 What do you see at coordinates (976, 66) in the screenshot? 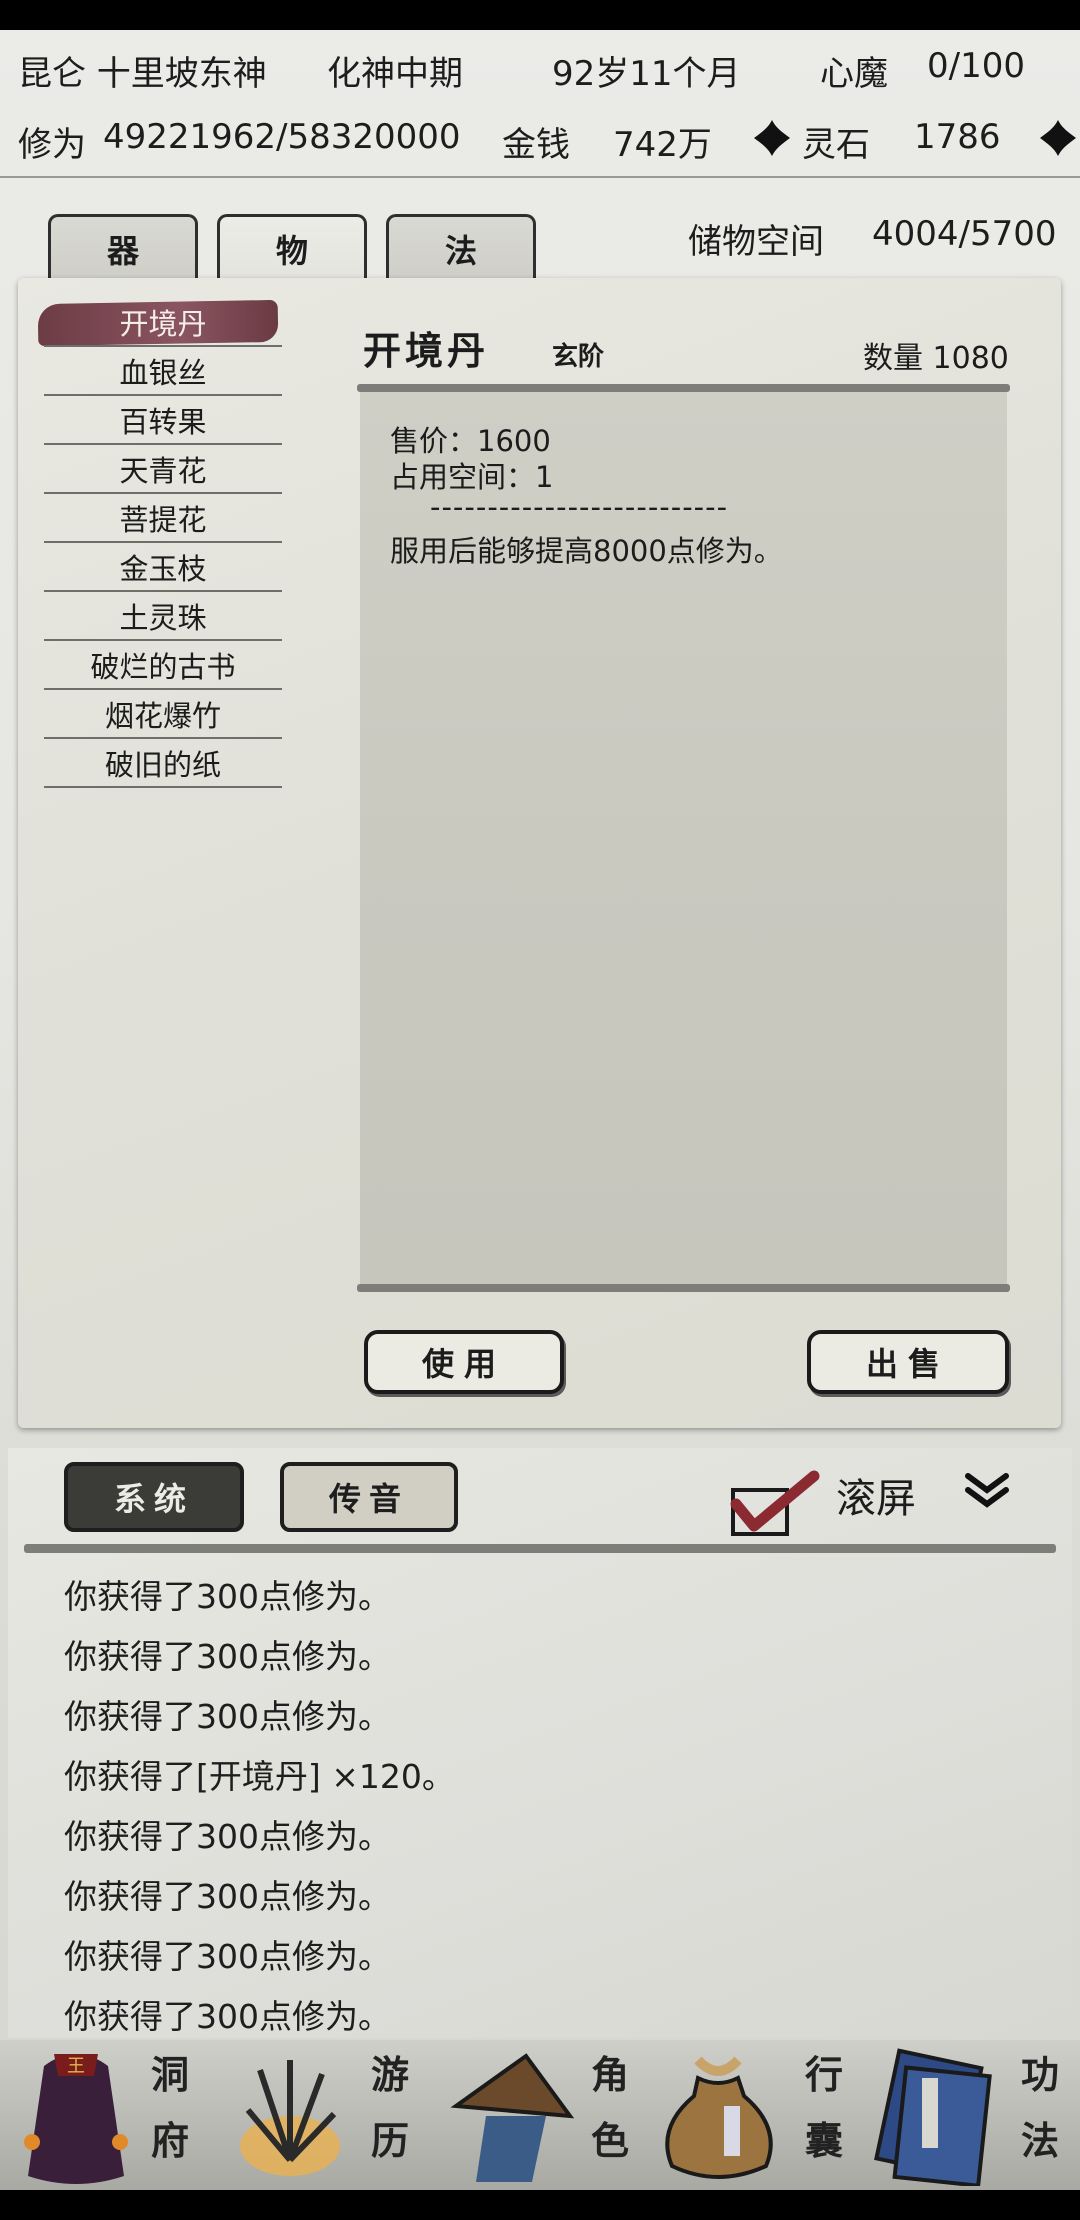
I see `heart-demon-value: 0/100` at bounding box center [976, 66].